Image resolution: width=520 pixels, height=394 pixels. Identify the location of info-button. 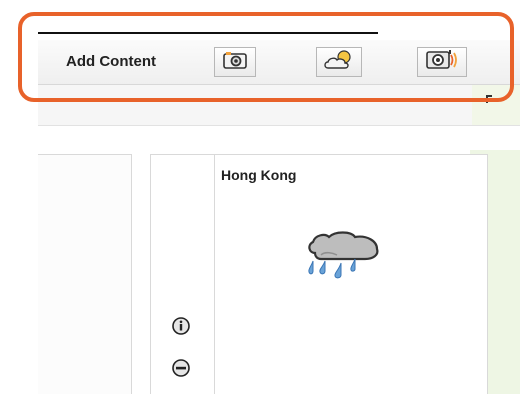
(181, 326).